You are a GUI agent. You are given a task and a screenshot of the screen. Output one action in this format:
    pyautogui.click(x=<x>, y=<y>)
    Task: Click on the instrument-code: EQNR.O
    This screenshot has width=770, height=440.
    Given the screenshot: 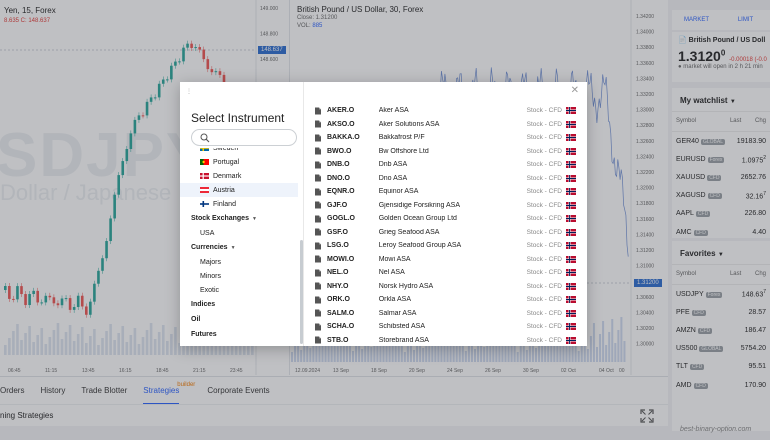 What is the action you would take?
    pyautogui.click(x=341, y=192)
    